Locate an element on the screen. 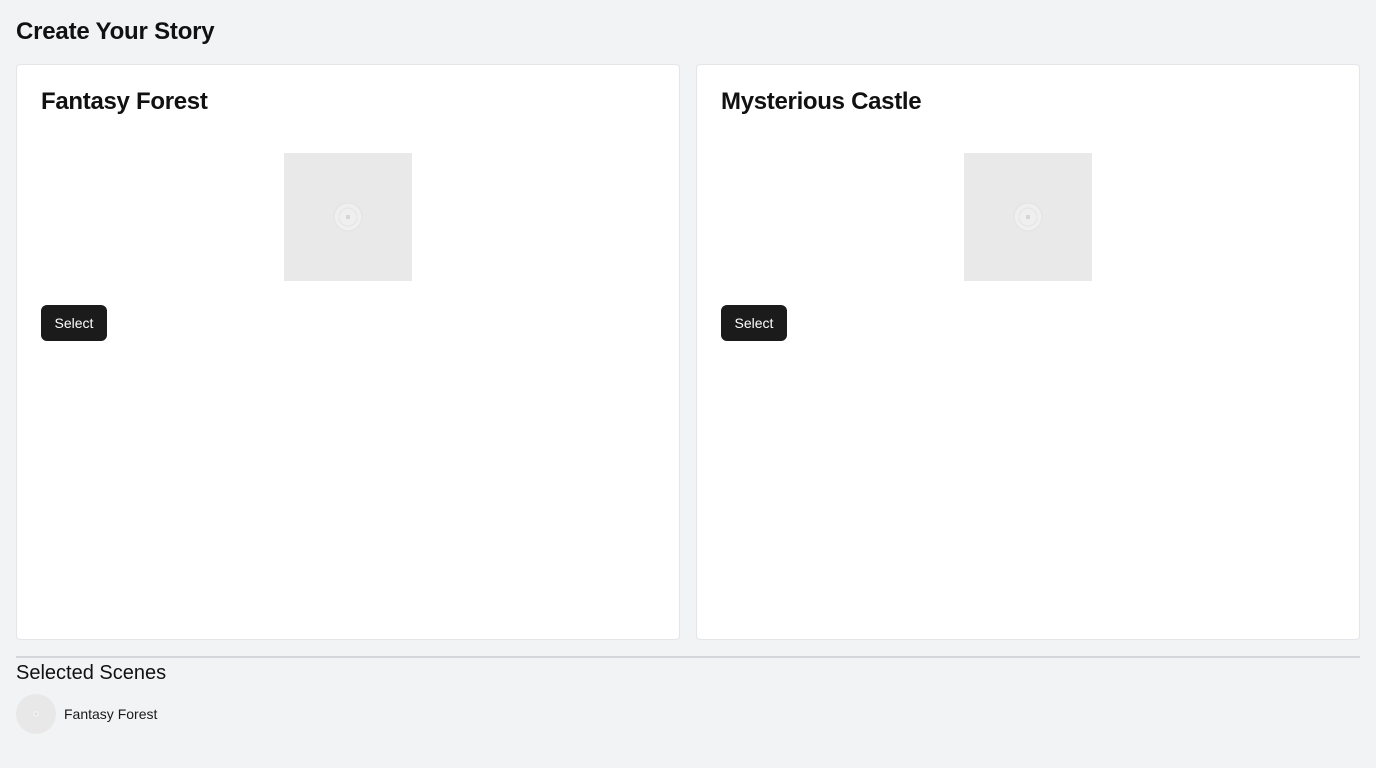 The image size is (1376, 768). page-title: Create Your Story is located at coordinates (115, 31).